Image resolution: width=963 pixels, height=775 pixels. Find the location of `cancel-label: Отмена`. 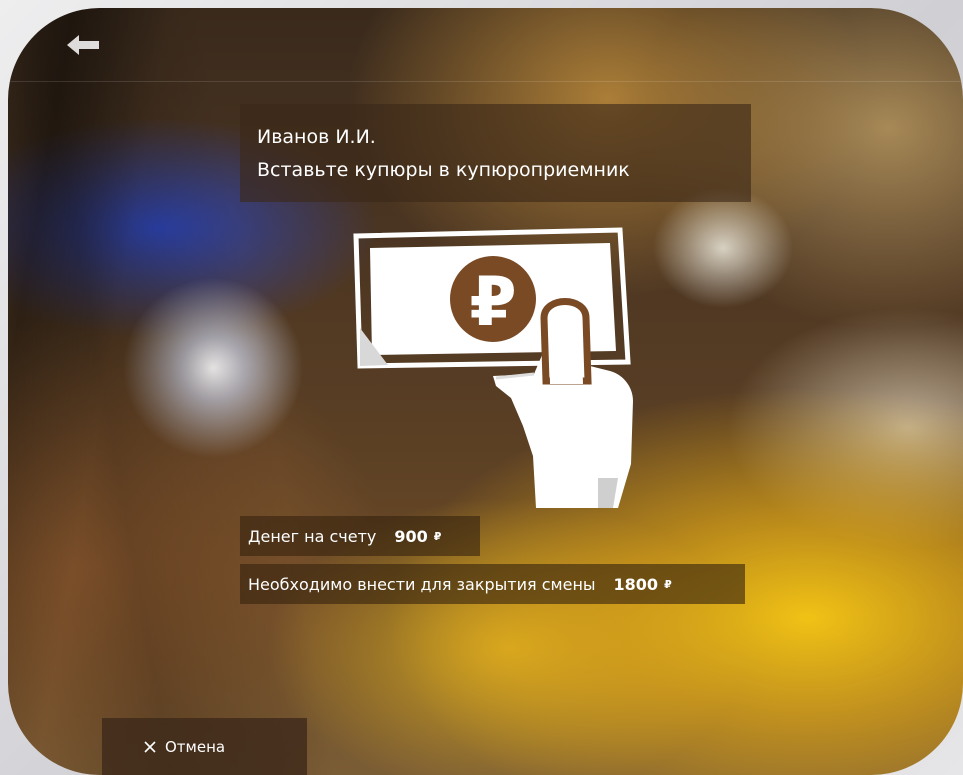

cancel-label: Отмена is located at coordinates (195, 746).